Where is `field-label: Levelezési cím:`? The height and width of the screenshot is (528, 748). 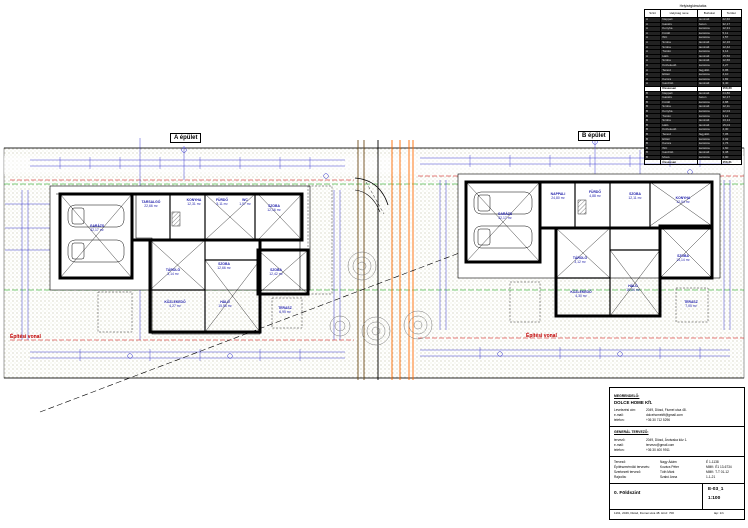
field-label: Levelezési cím: is located at coordinates (625, 410).